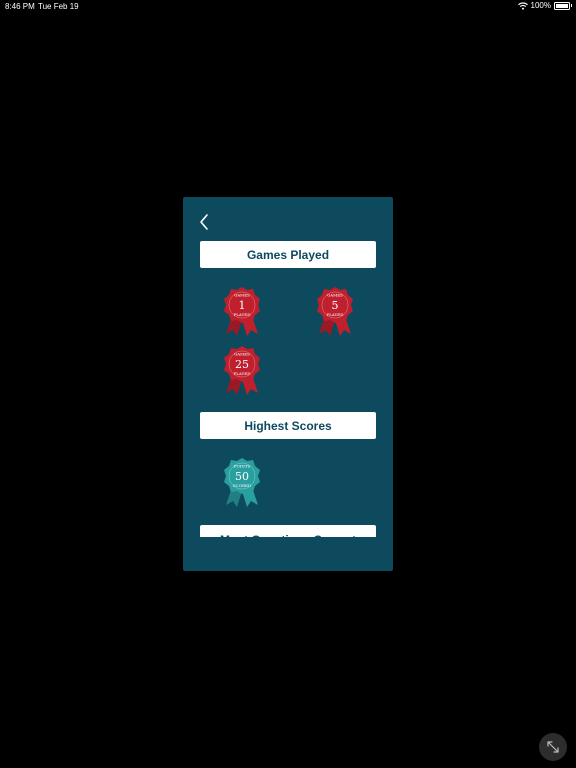 Image resolution: width=576 pixels, height=768 pixels. Describe the element at coordinates (540, 5) in the screenshot. I see `battery-percent: 100%` at that location.